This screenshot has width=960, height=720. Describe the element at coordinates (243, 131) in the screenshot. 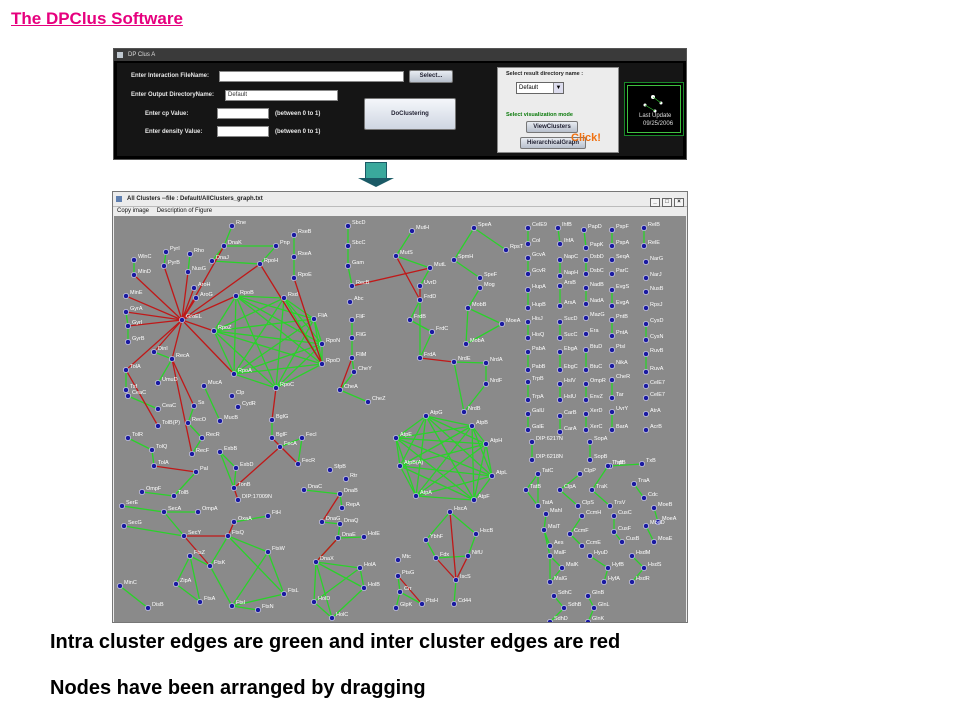

I see `density-input` at that location.